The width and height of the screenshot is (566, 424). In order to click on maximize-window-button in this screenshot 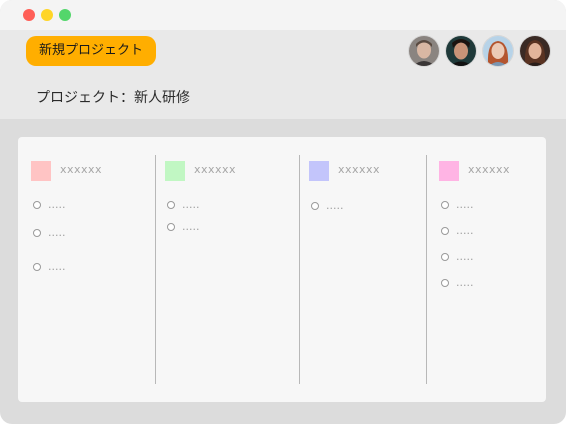, I will do `click(65, 15)`.